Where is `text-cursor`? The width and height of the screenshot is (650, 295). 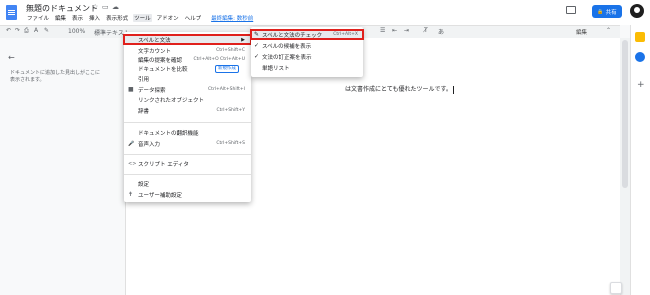 text-cursor is located at coordinates (453, 89).